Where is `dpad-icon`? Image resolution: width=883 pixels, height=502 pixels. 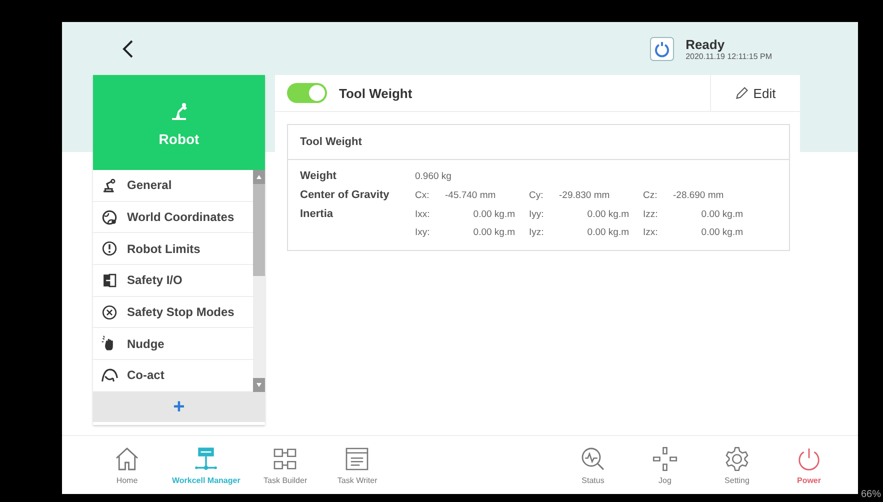
dpad-icon is located at coordinates (665, 459).